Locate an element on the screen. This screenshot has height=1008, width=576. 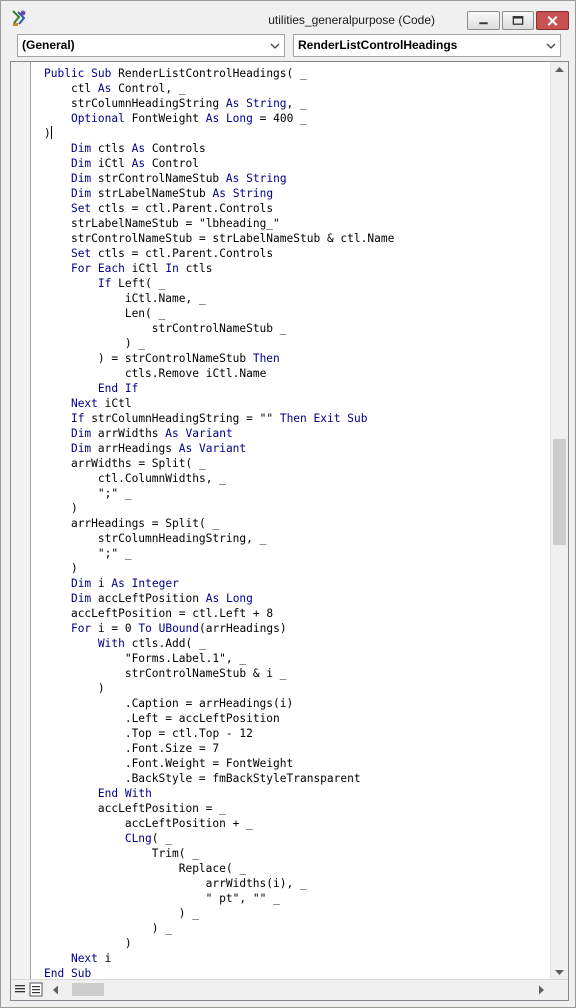
code-line: .Font.Size = 7 is located at coordinates (219, 748).